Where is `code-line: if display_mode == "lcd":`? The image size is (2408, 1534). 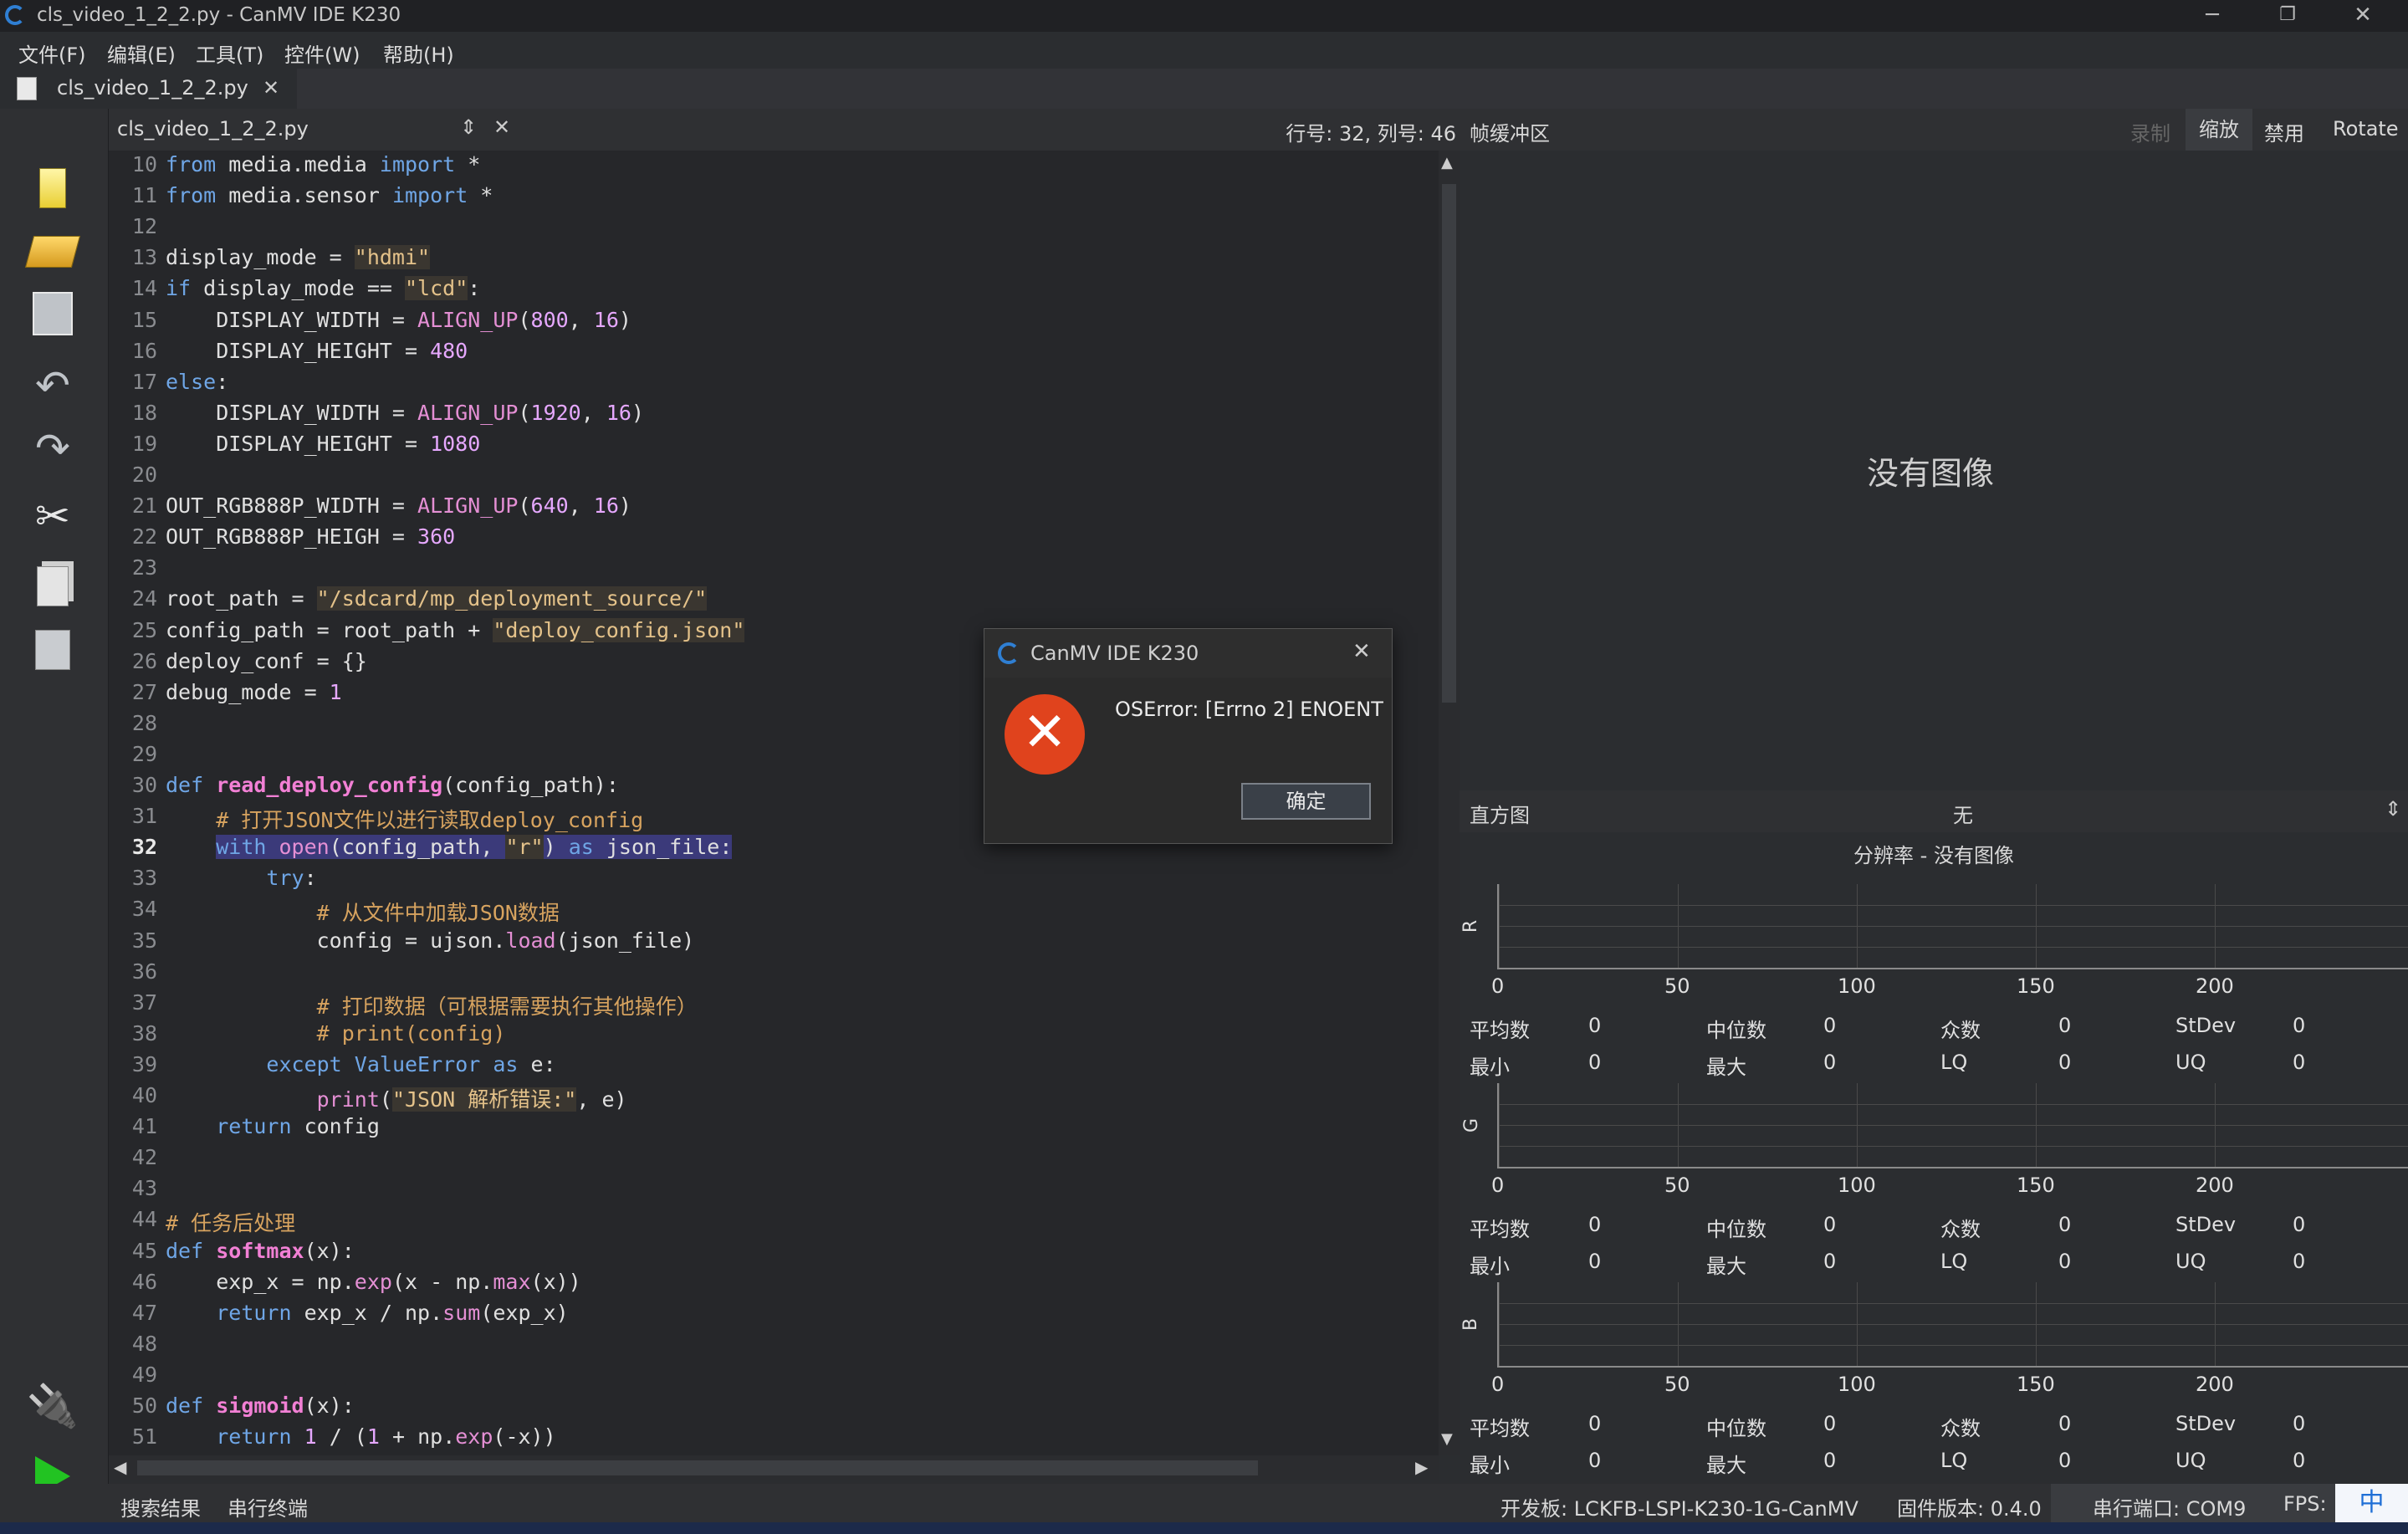
code-line: if display_mode == "lcd": is located at coordinates (323, 288).